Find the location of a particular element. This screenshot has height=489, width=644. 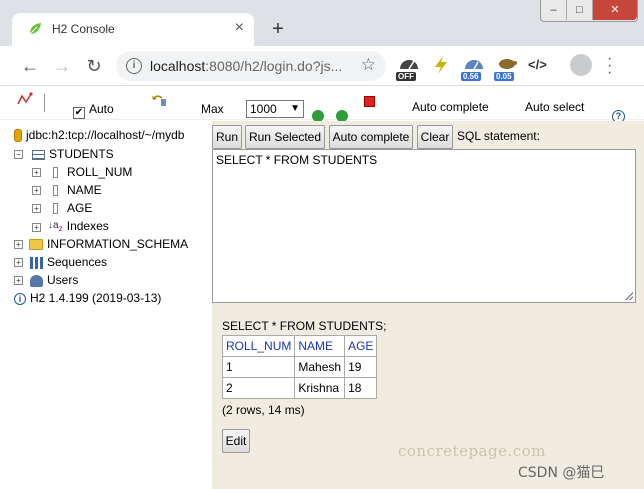

users-label: Users is located at coordinates (63, 280).